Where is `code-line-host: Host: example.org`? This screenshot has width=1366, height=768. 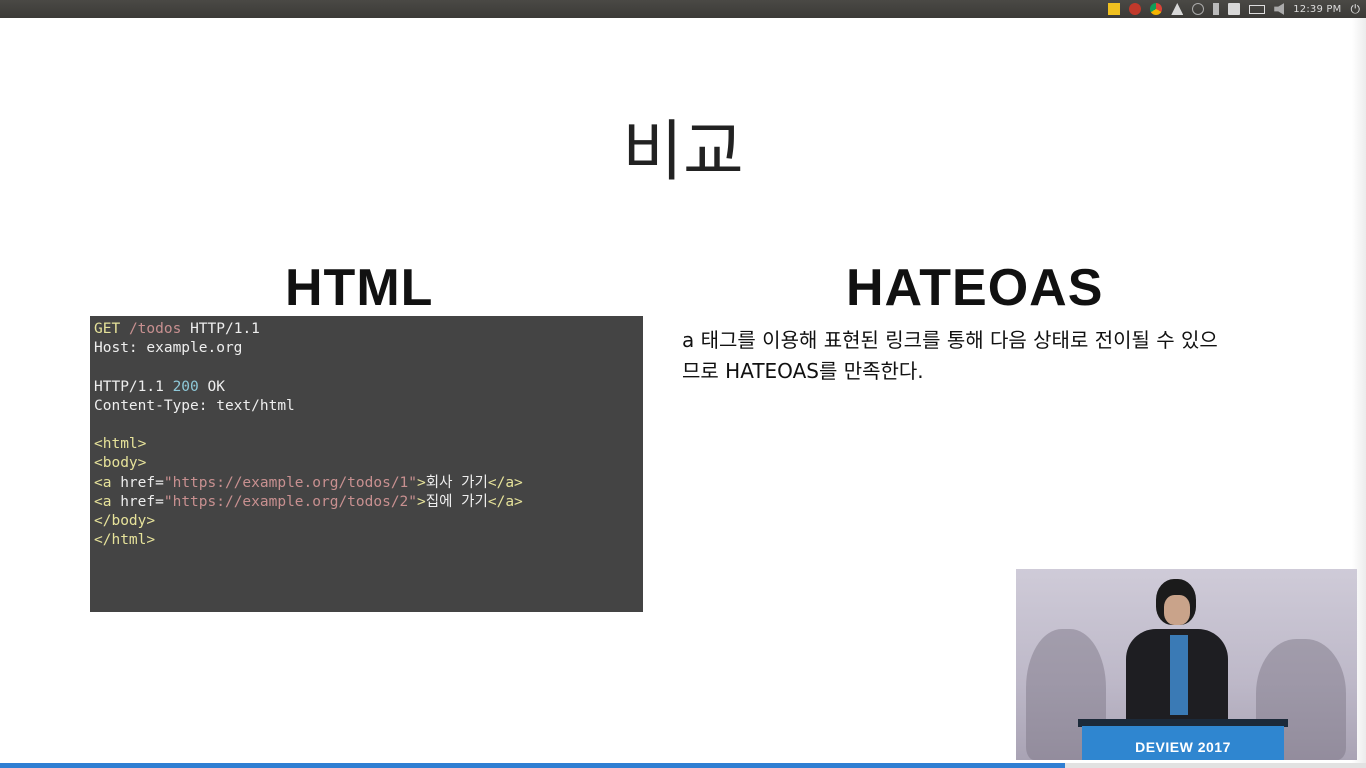 code-line-host: Host: example.org is located at coordinates (168, 348).